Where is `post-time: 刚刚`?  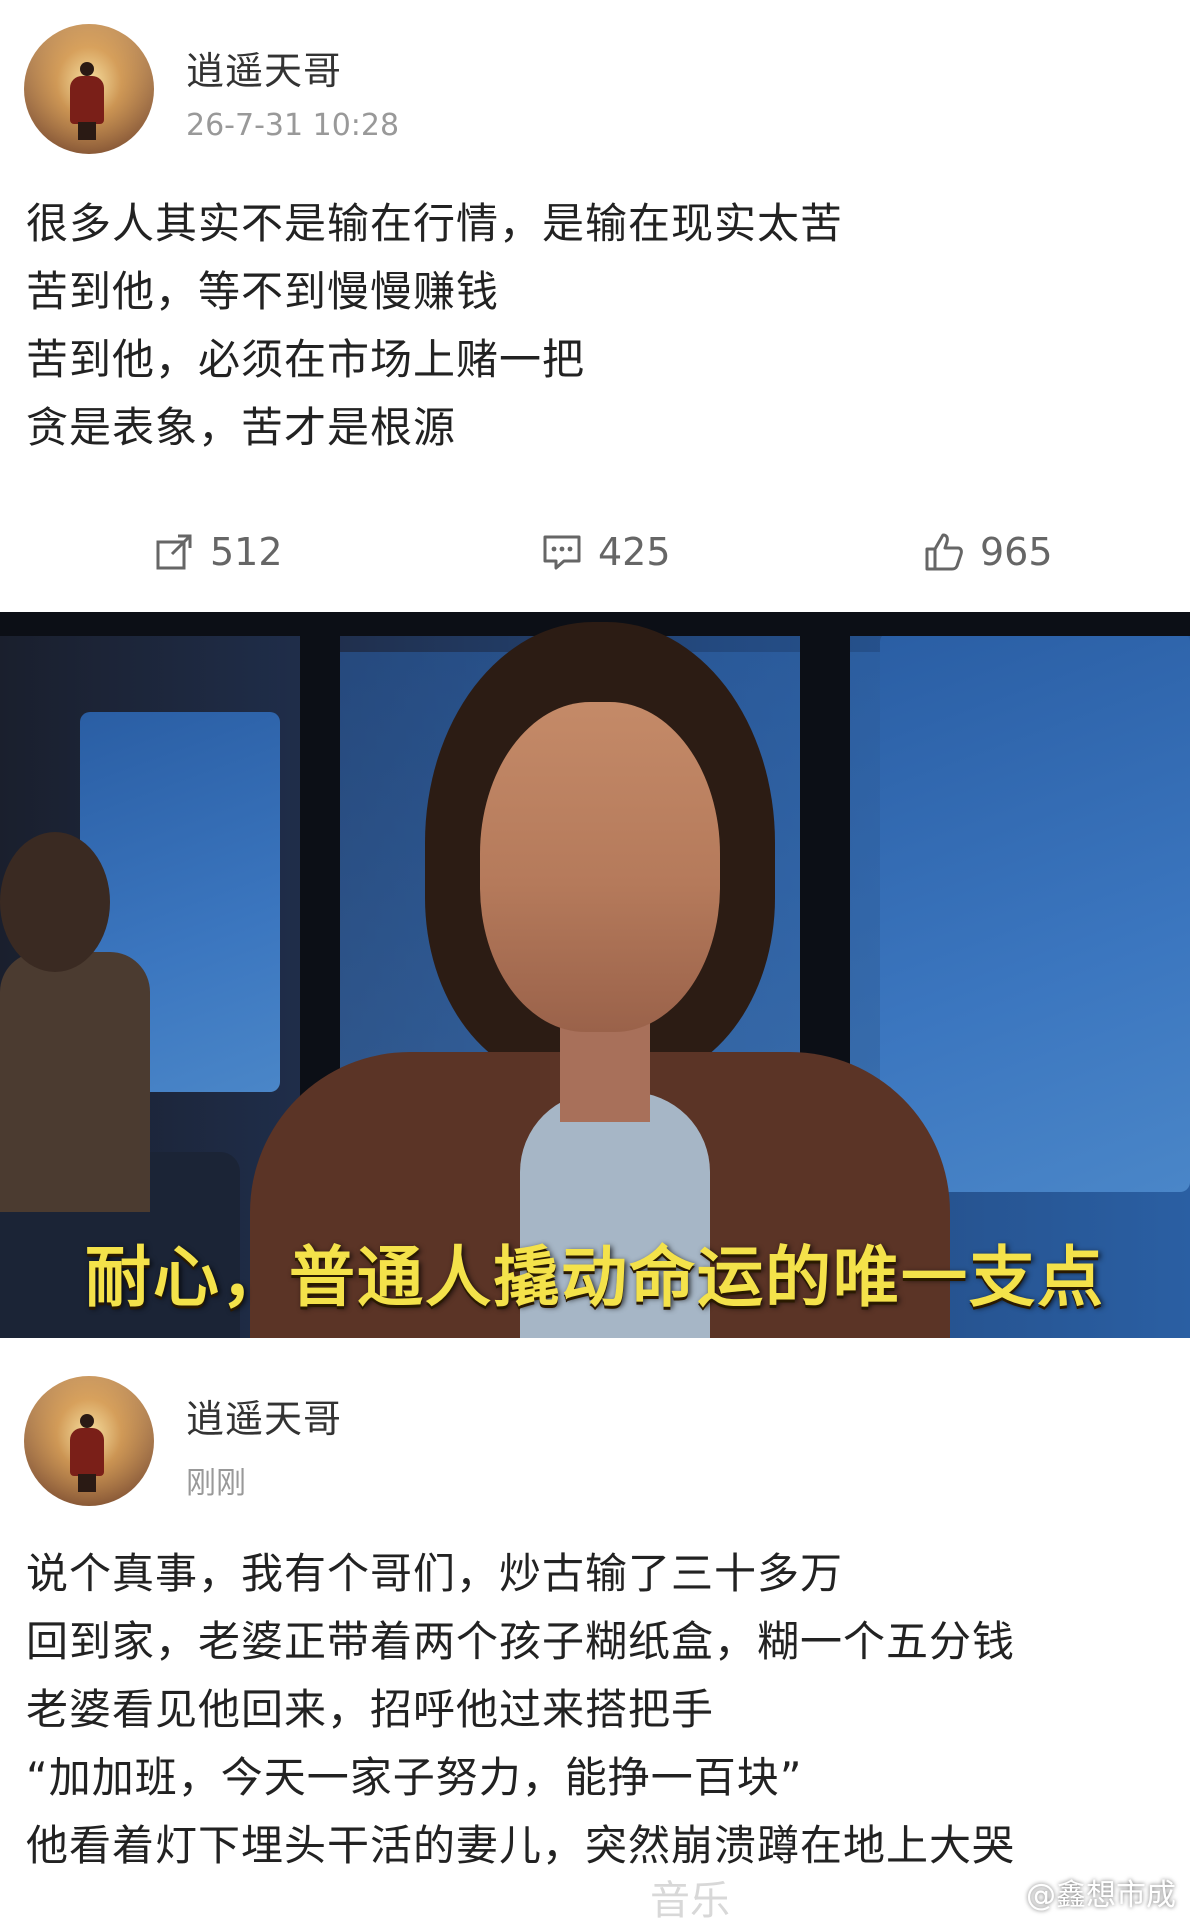 post-time: 刚刚 is located at coordinates (216, 1483).